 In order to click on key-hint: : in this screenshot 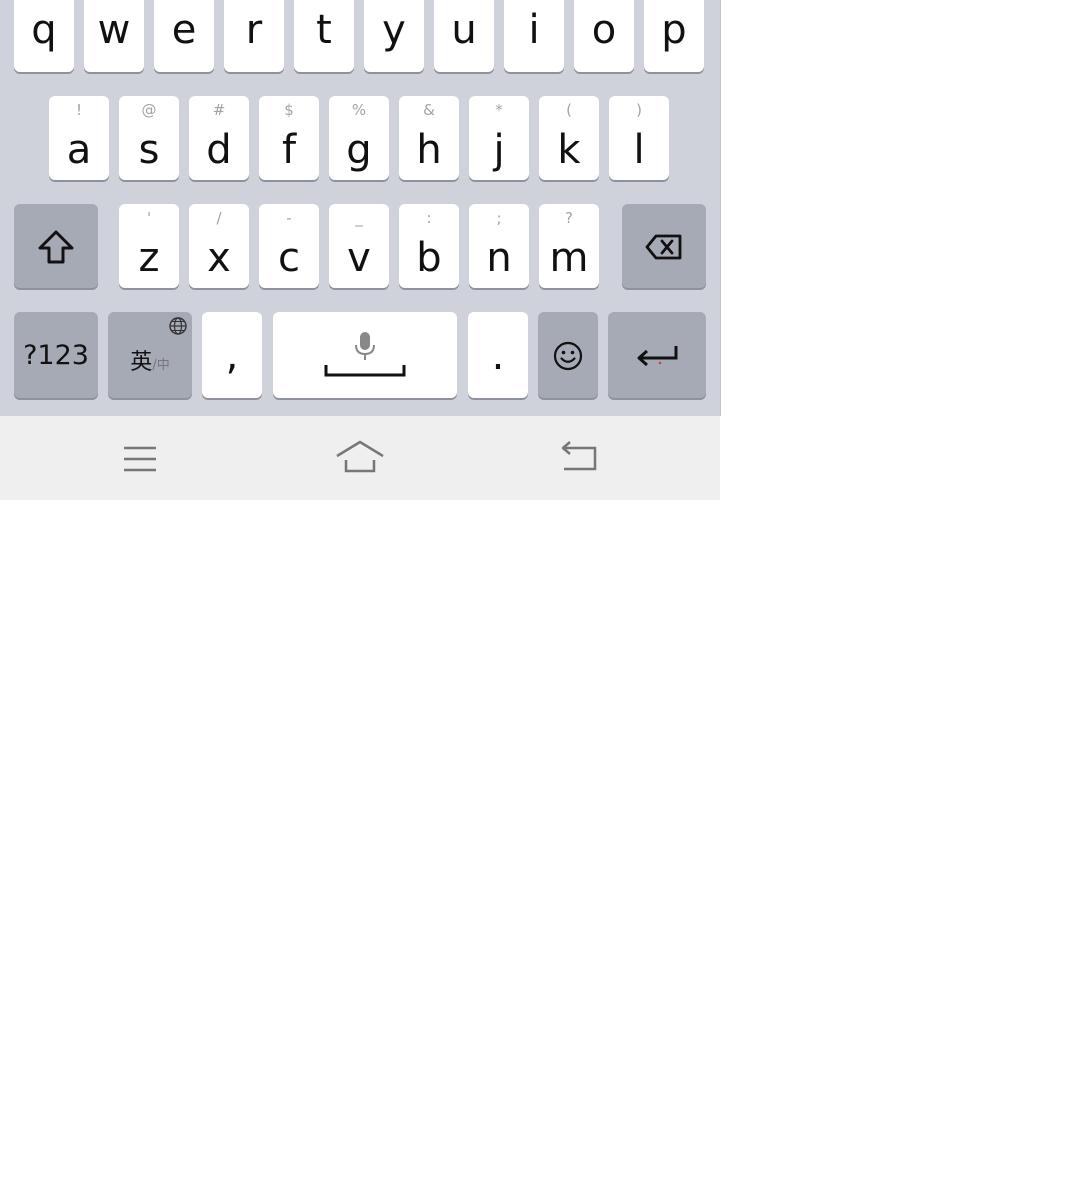, I will do `click(429, 218)`.